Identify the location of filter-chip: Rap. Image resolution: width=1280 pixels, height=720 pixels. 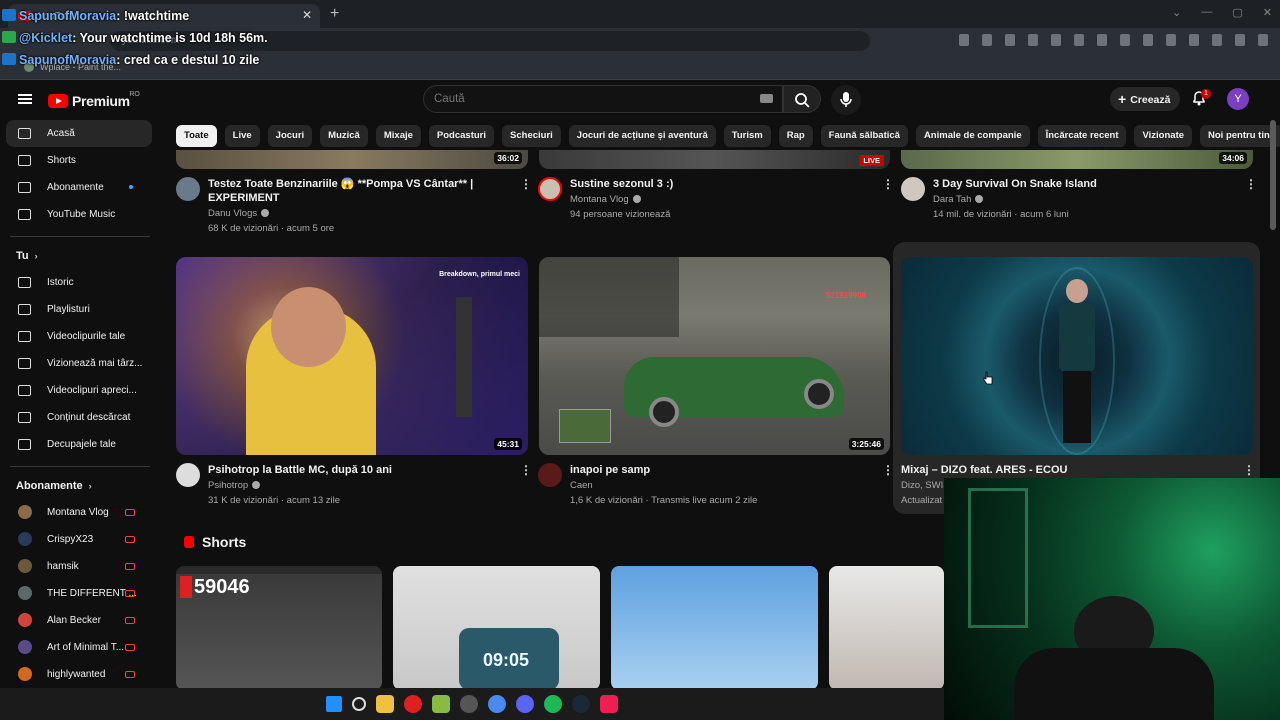
(795, 136).